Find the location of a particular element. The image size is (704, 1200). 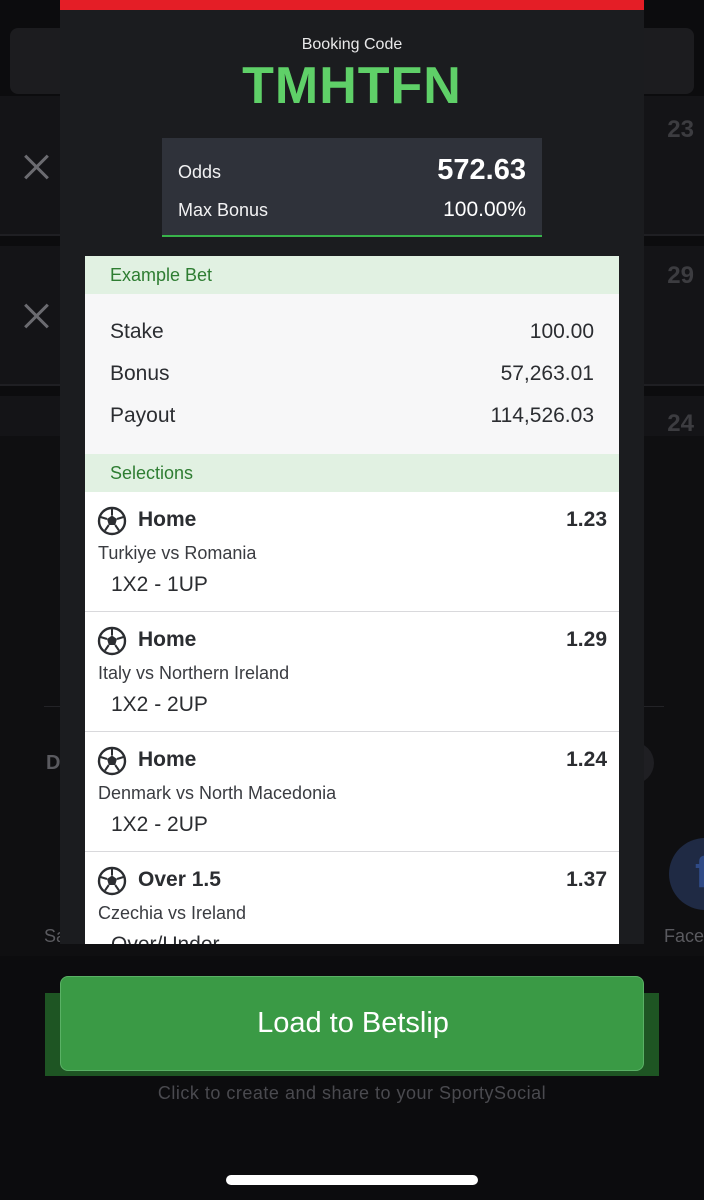

payout-value: 114,526.03 is located at coordinates (542, 415).